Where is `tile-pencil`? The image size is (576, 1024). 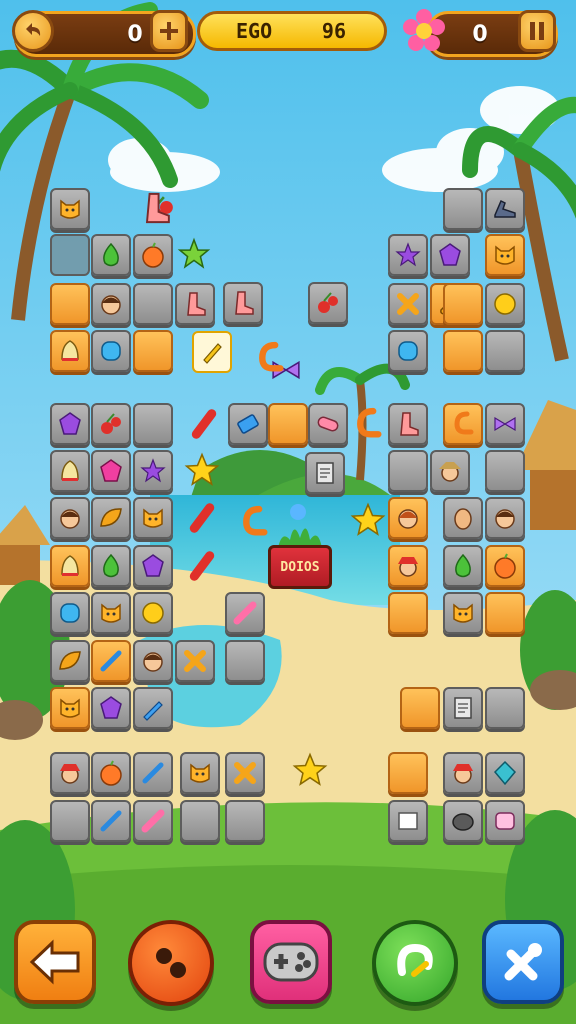
tile-pencil is located at coordinates (153, 708).